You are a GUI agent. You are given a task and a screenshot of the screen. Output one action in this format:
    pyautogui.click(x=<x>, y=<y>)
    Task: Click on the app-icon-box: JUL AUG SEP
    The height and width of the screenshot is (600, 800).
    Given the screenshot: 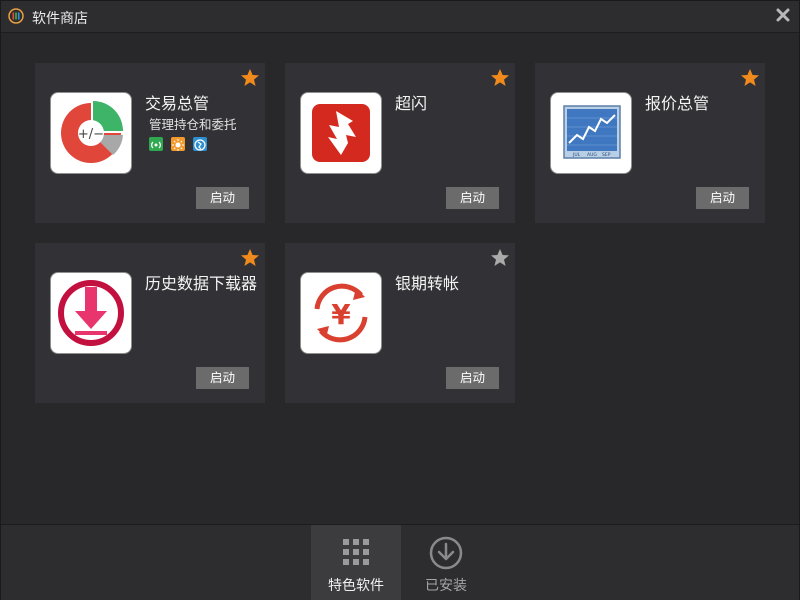 What is the action you would take?
    pyautogui.click(x=591, y=133)
    